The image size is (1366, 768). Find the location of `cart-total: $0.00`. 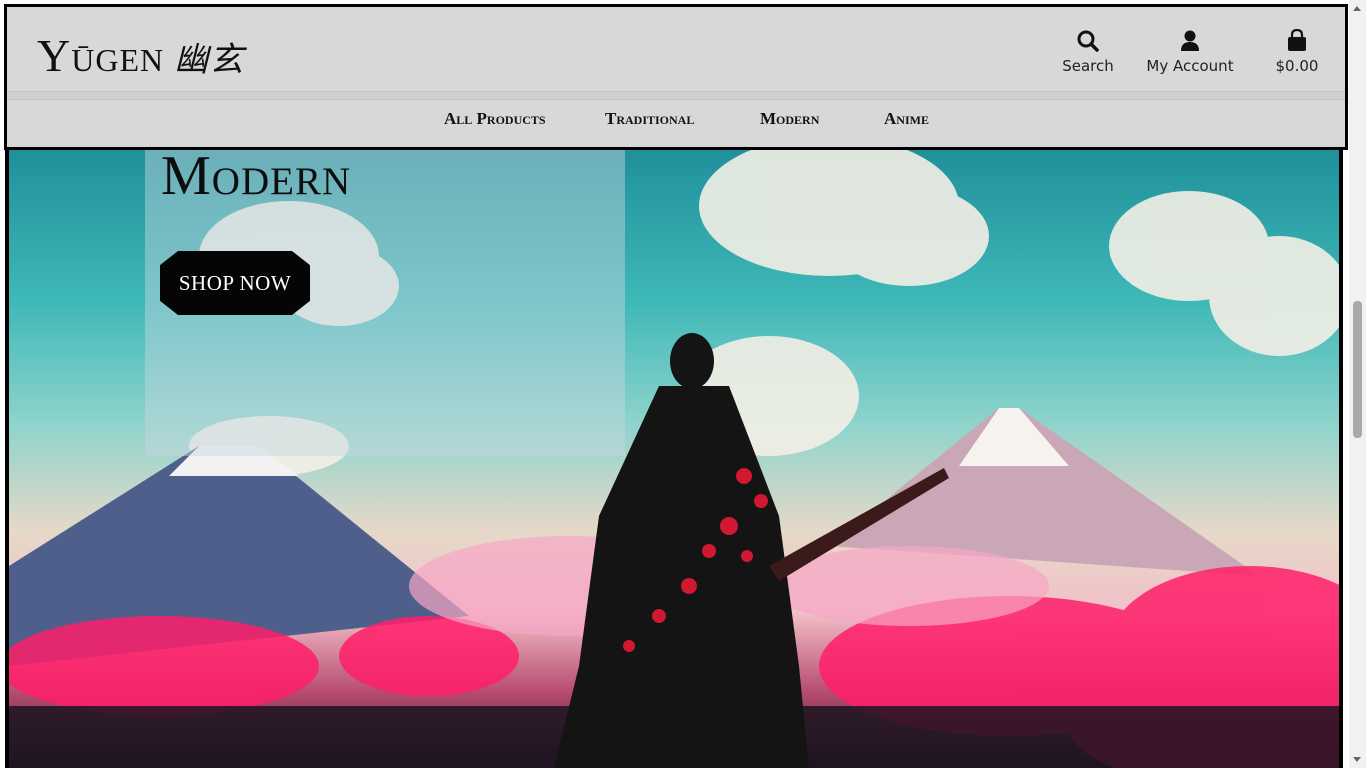

cart-total: $0.00 is located at coordinates (1297, 66).